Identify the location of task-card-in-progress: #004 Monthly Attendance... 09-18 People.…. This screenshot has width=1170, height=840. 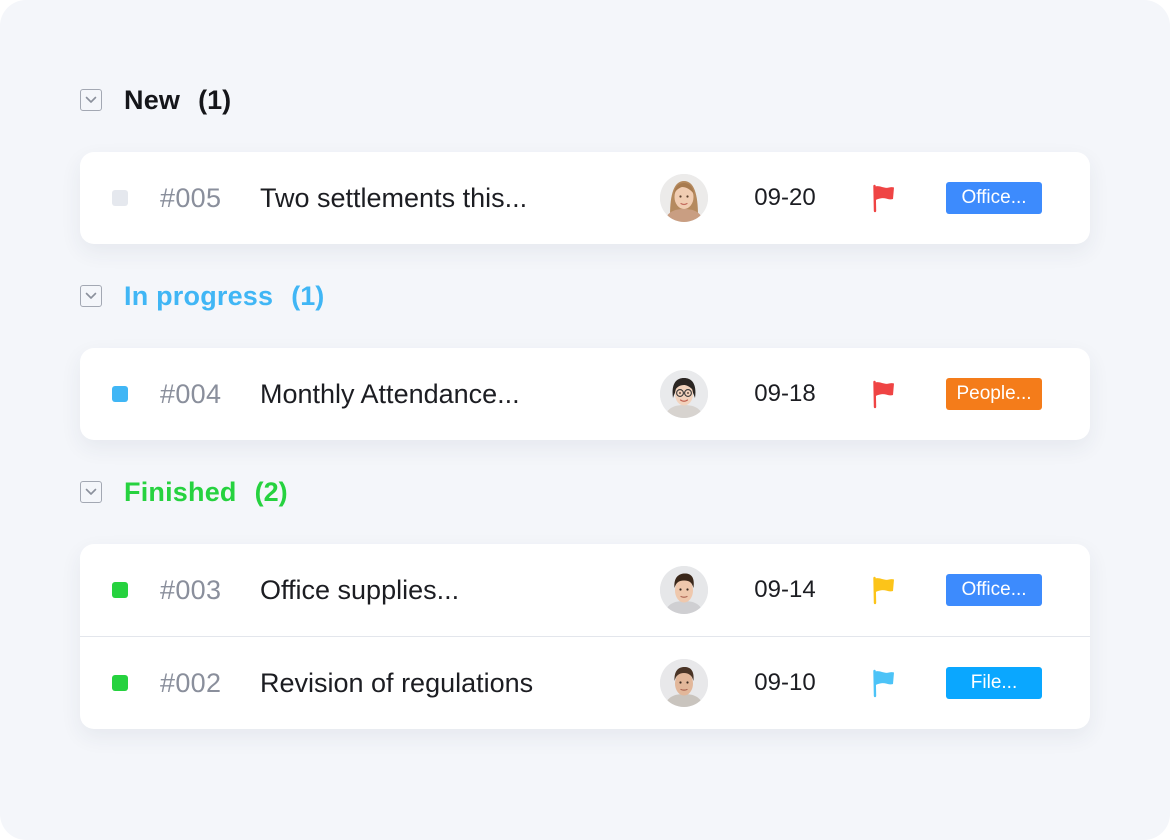
(585, 394).